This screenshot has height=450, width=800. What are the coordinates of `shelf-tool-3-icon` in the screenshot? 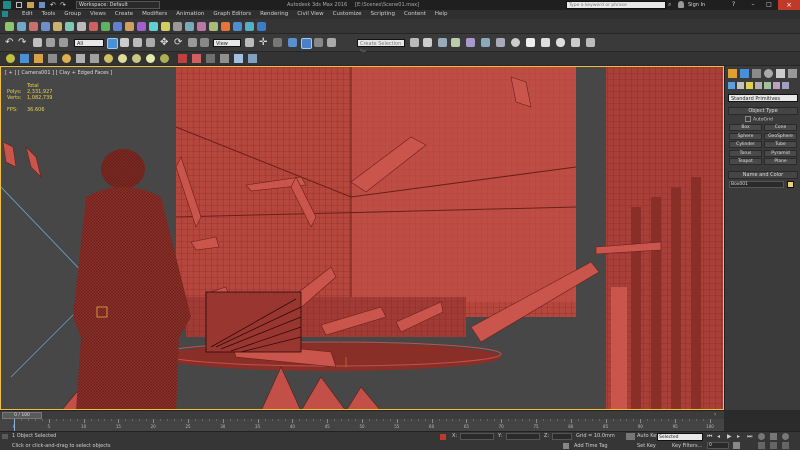 It's located at (38, 58).